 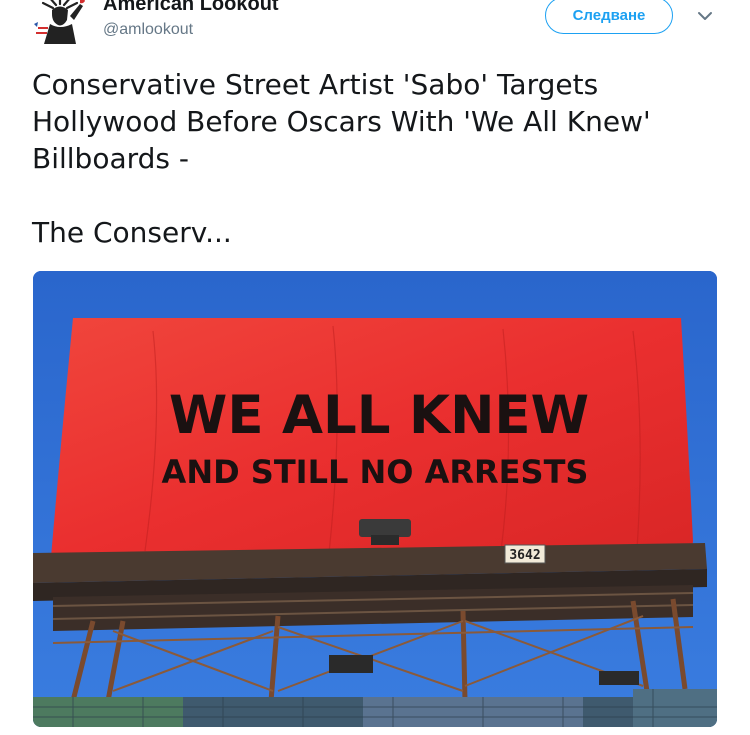 I want to click on chevron-down-icon, so click(x=705, y=16).